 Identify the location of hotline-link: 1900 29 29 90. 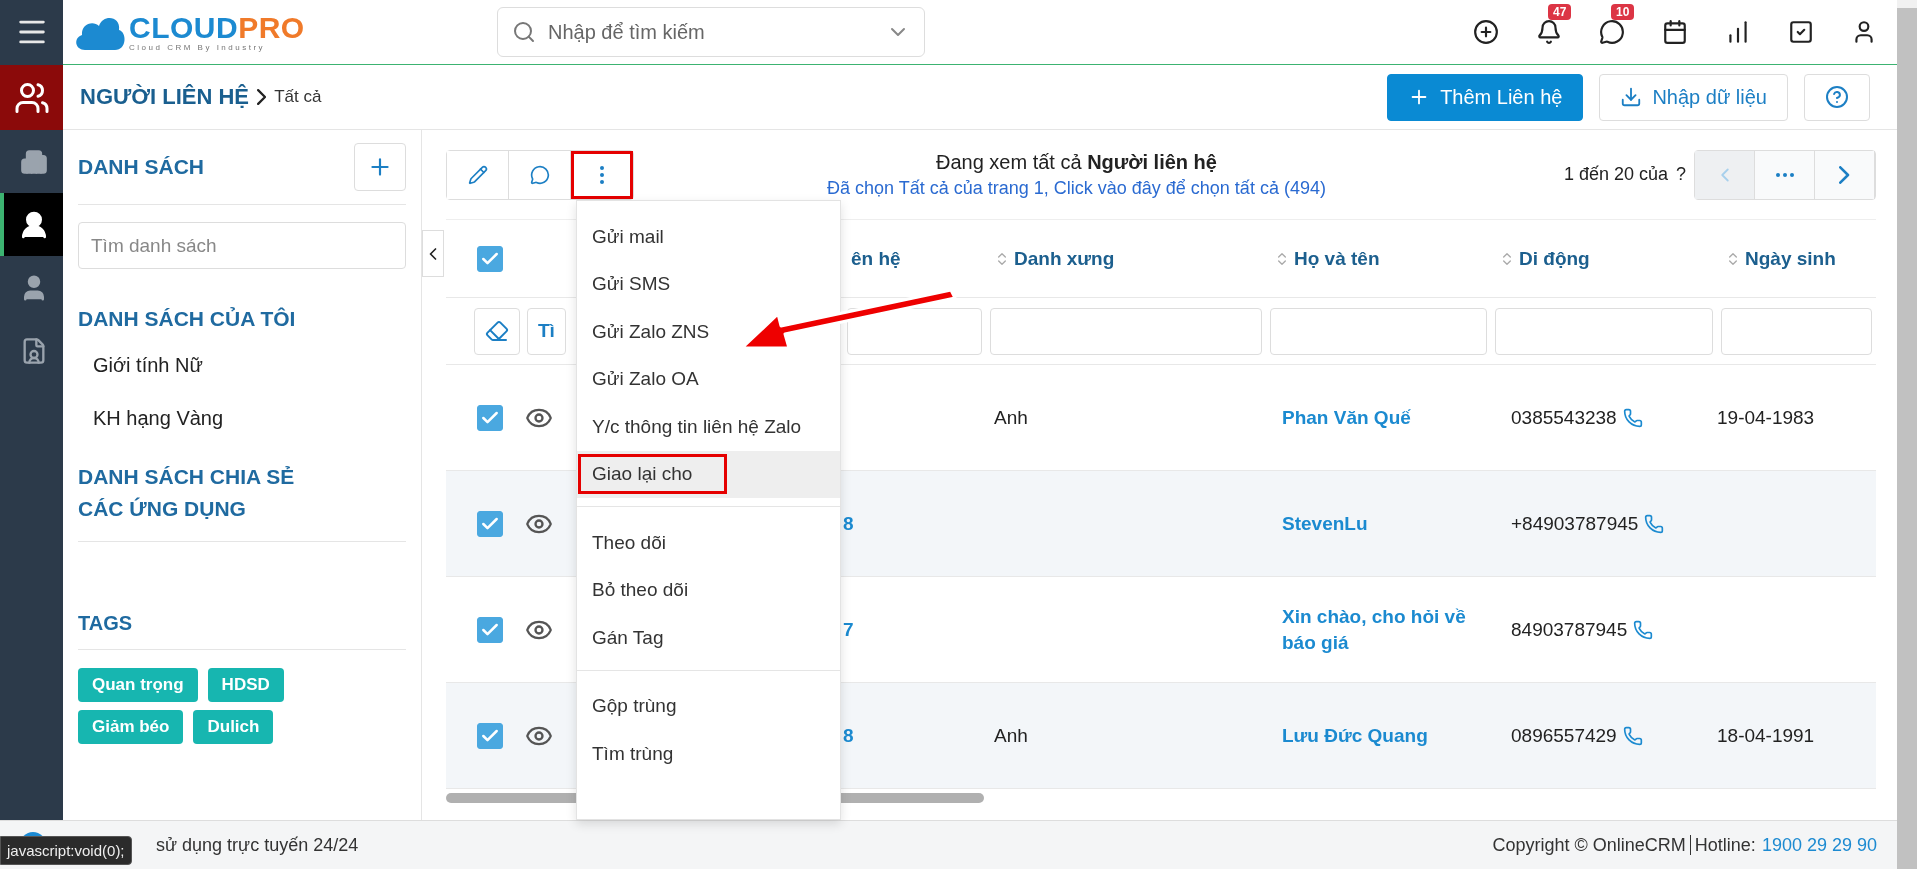
(1819, 845).